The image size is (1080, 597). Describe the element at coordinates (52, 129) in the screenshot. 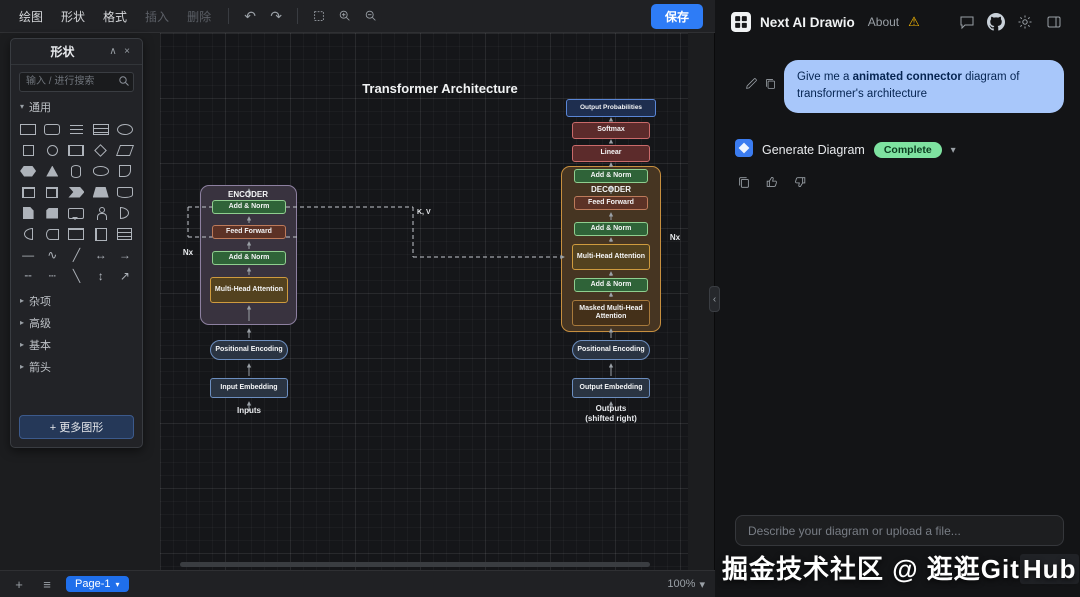

I see `shape-rounded-rectangle` at that location.